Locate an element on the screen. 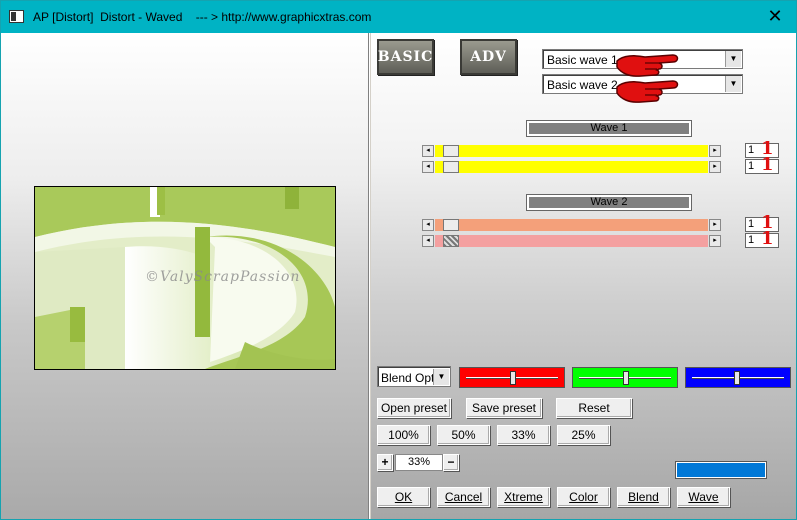 The width and height of the screenshot is (797, 520). zoom-value: 33% is located at coordinates (419, 462).